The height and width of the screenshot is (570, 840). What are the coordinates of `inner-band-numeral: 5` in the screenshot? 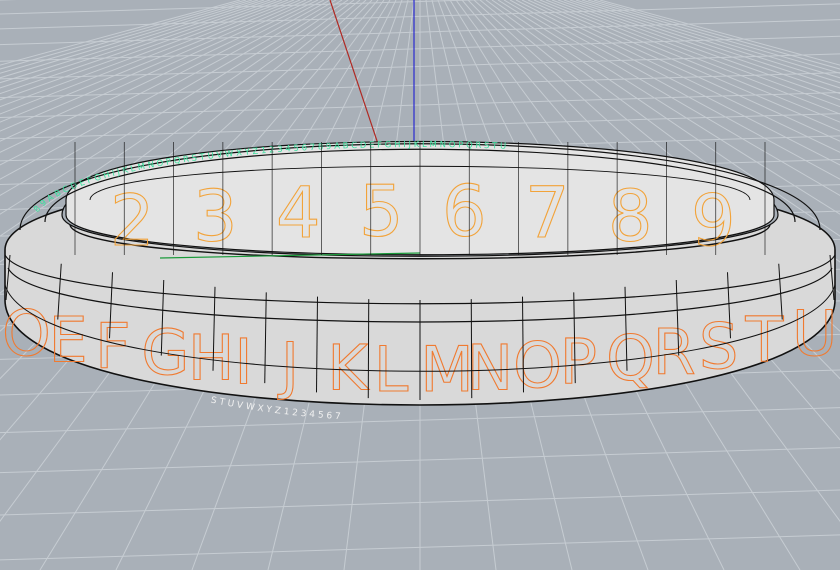 It's located at (381, 211).